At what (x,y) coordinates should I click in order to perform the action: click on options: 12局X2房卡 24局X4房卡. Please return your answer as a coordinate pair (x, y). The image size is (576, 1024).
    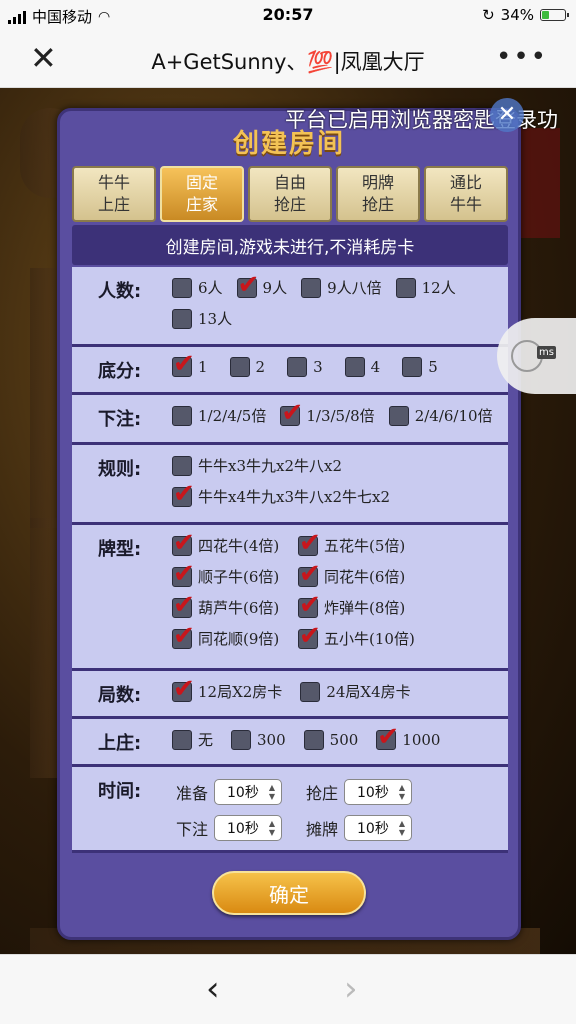
    Looking at the image, I should click on (337, 689).